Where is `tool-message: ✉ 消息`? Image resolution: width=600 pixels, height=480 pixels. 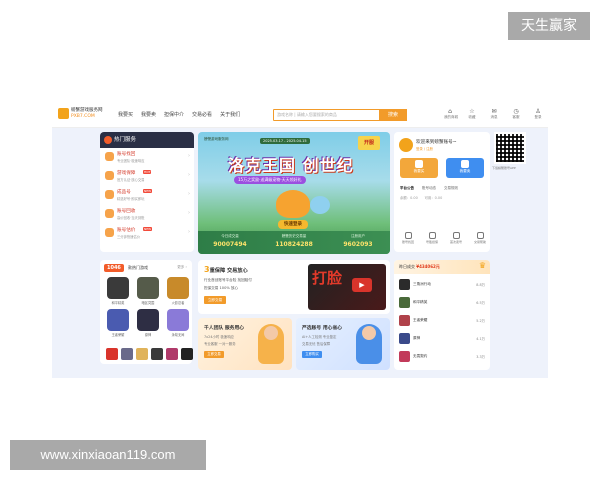 tool-message: ✉ 消息 is located at coordinates (494, 114).